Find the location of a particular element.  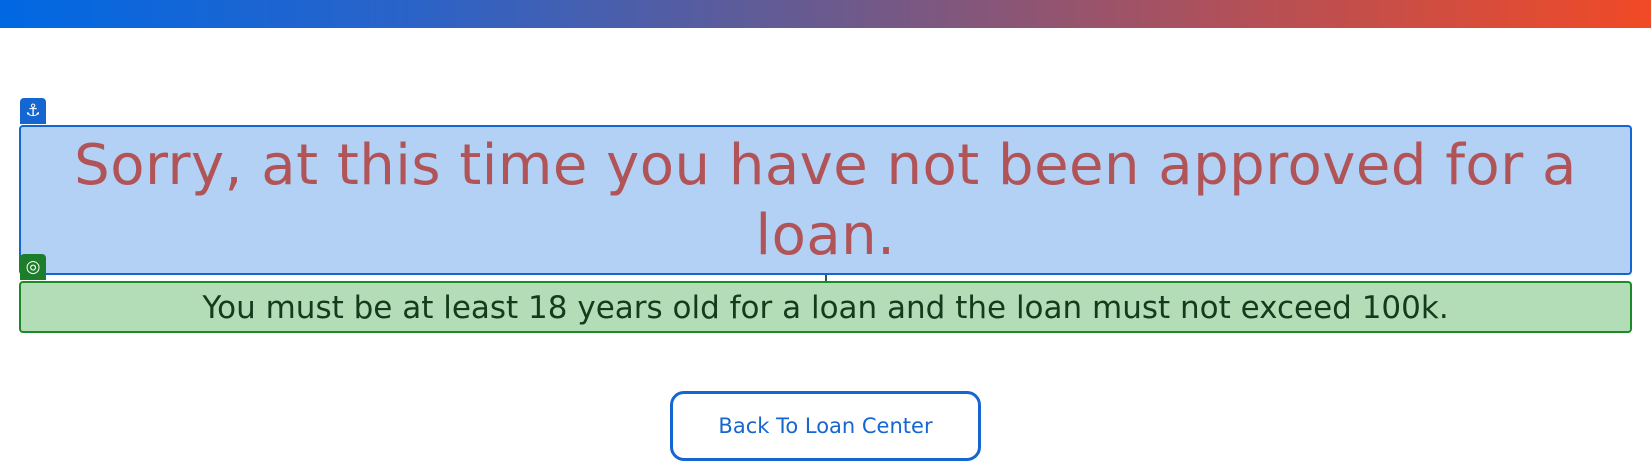

back-to-loan-center-button: Back To Loan Center is located at coordinates (825, 426).